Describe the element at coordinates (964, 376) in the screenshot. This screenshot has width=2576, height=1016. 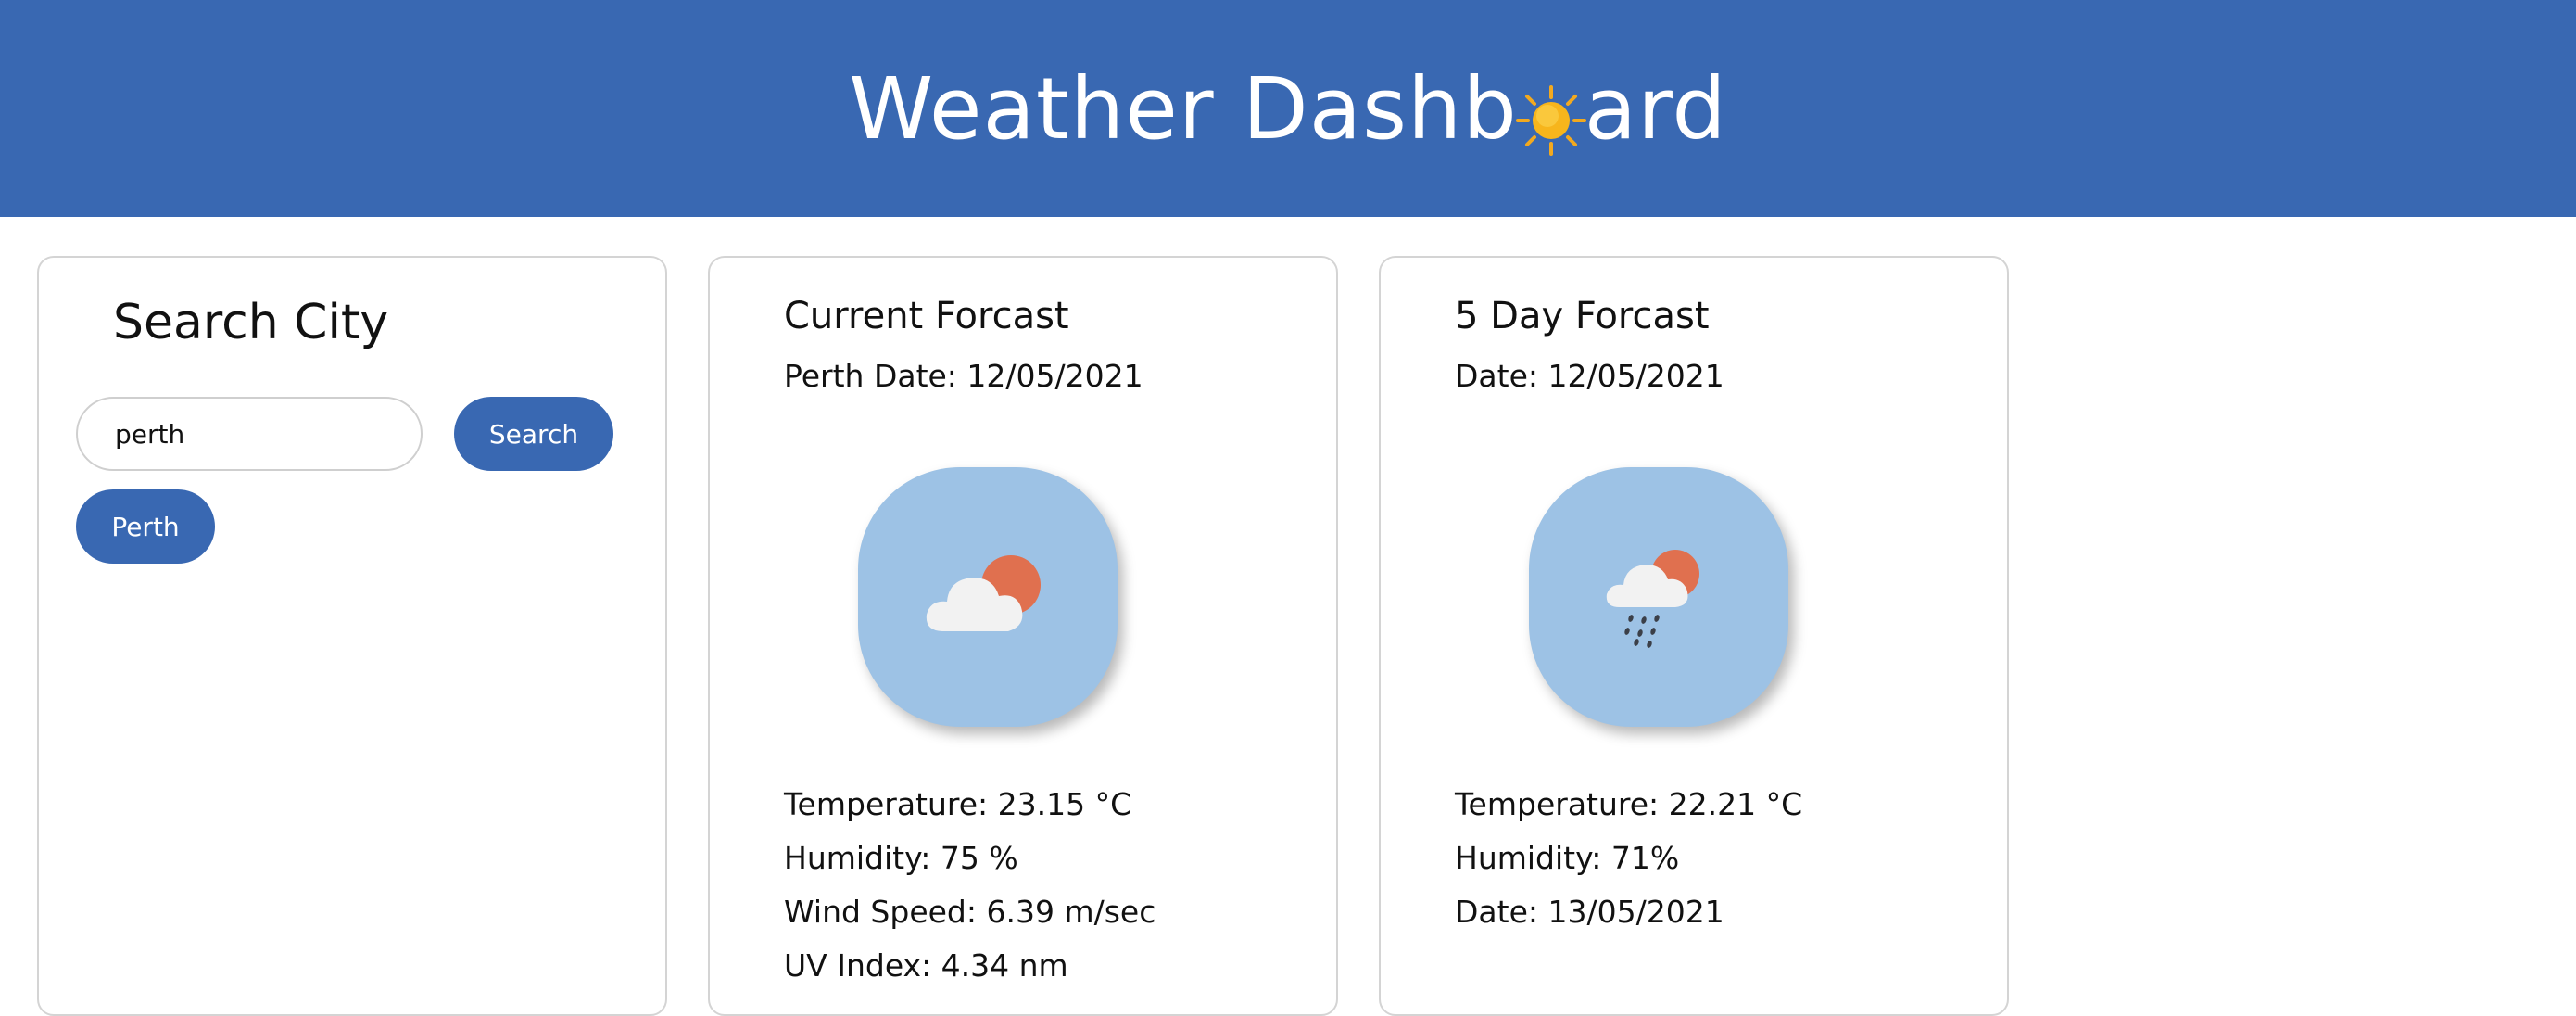
I see `current-date: Perth Date: 12/05/2021` at that location.